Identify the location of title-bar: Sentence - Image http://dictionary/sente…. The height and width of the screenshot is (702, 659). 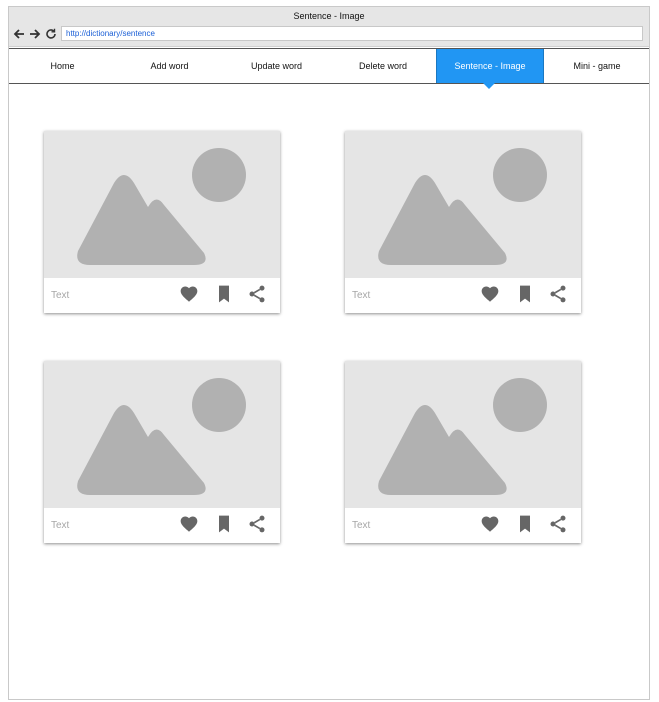
(329, 27).